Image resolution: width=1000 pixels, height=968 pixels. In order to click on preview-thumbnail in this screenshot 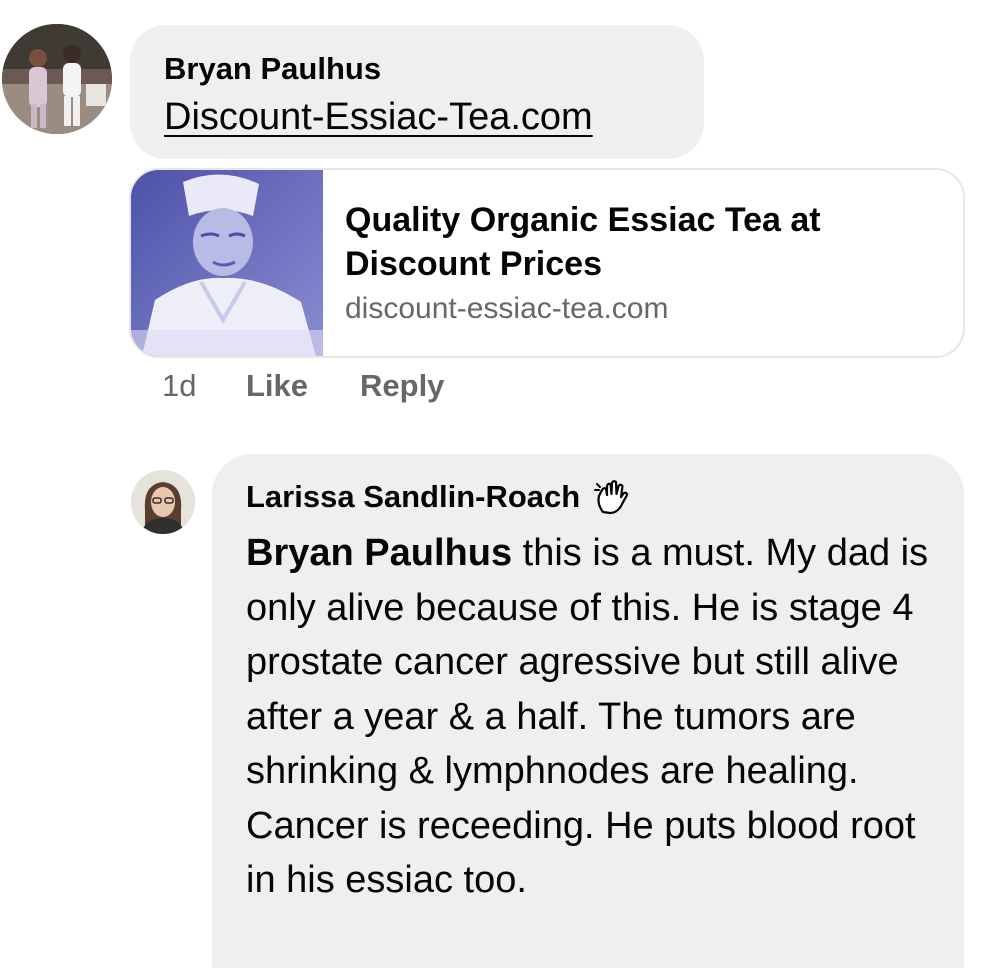, I will do `click(227, 263)`.